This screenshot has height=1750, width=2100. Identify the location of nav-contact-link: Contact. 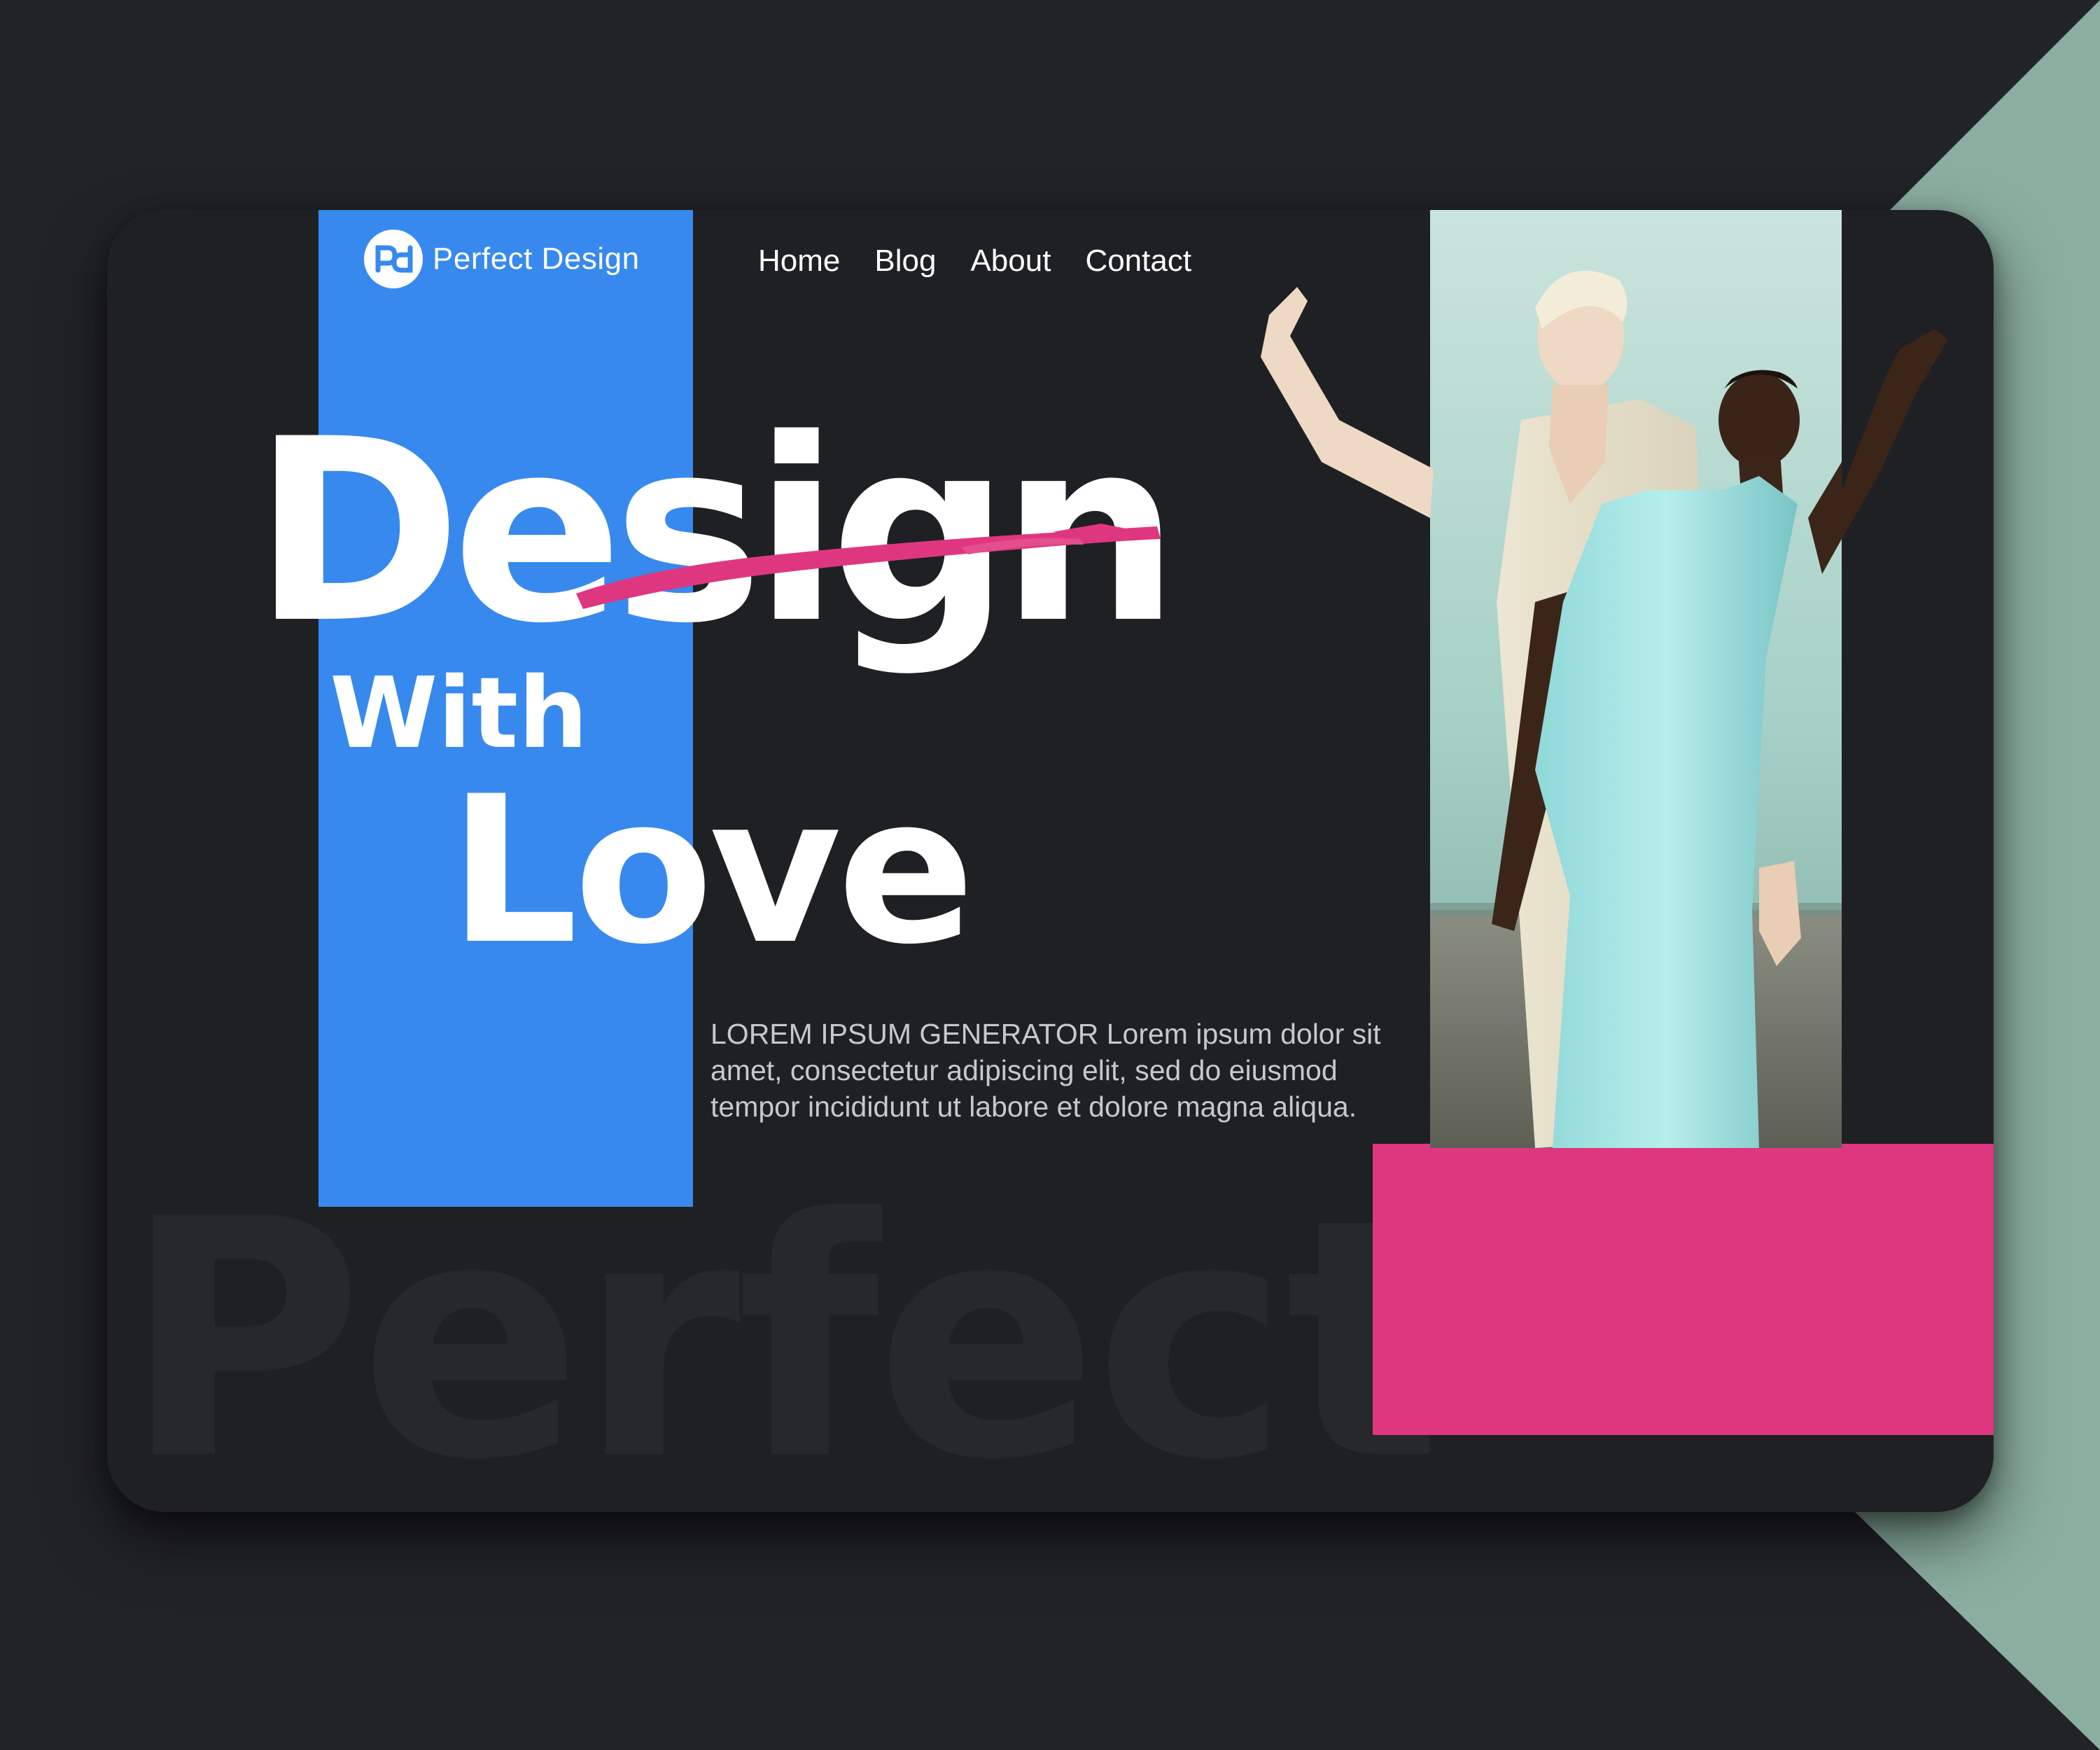
(1138, 261).